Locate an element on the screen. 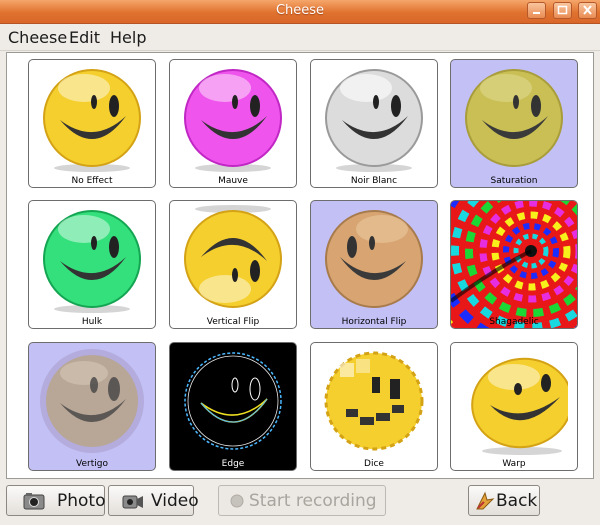  effect-edge: Edge is located at coordinates (233, 406).